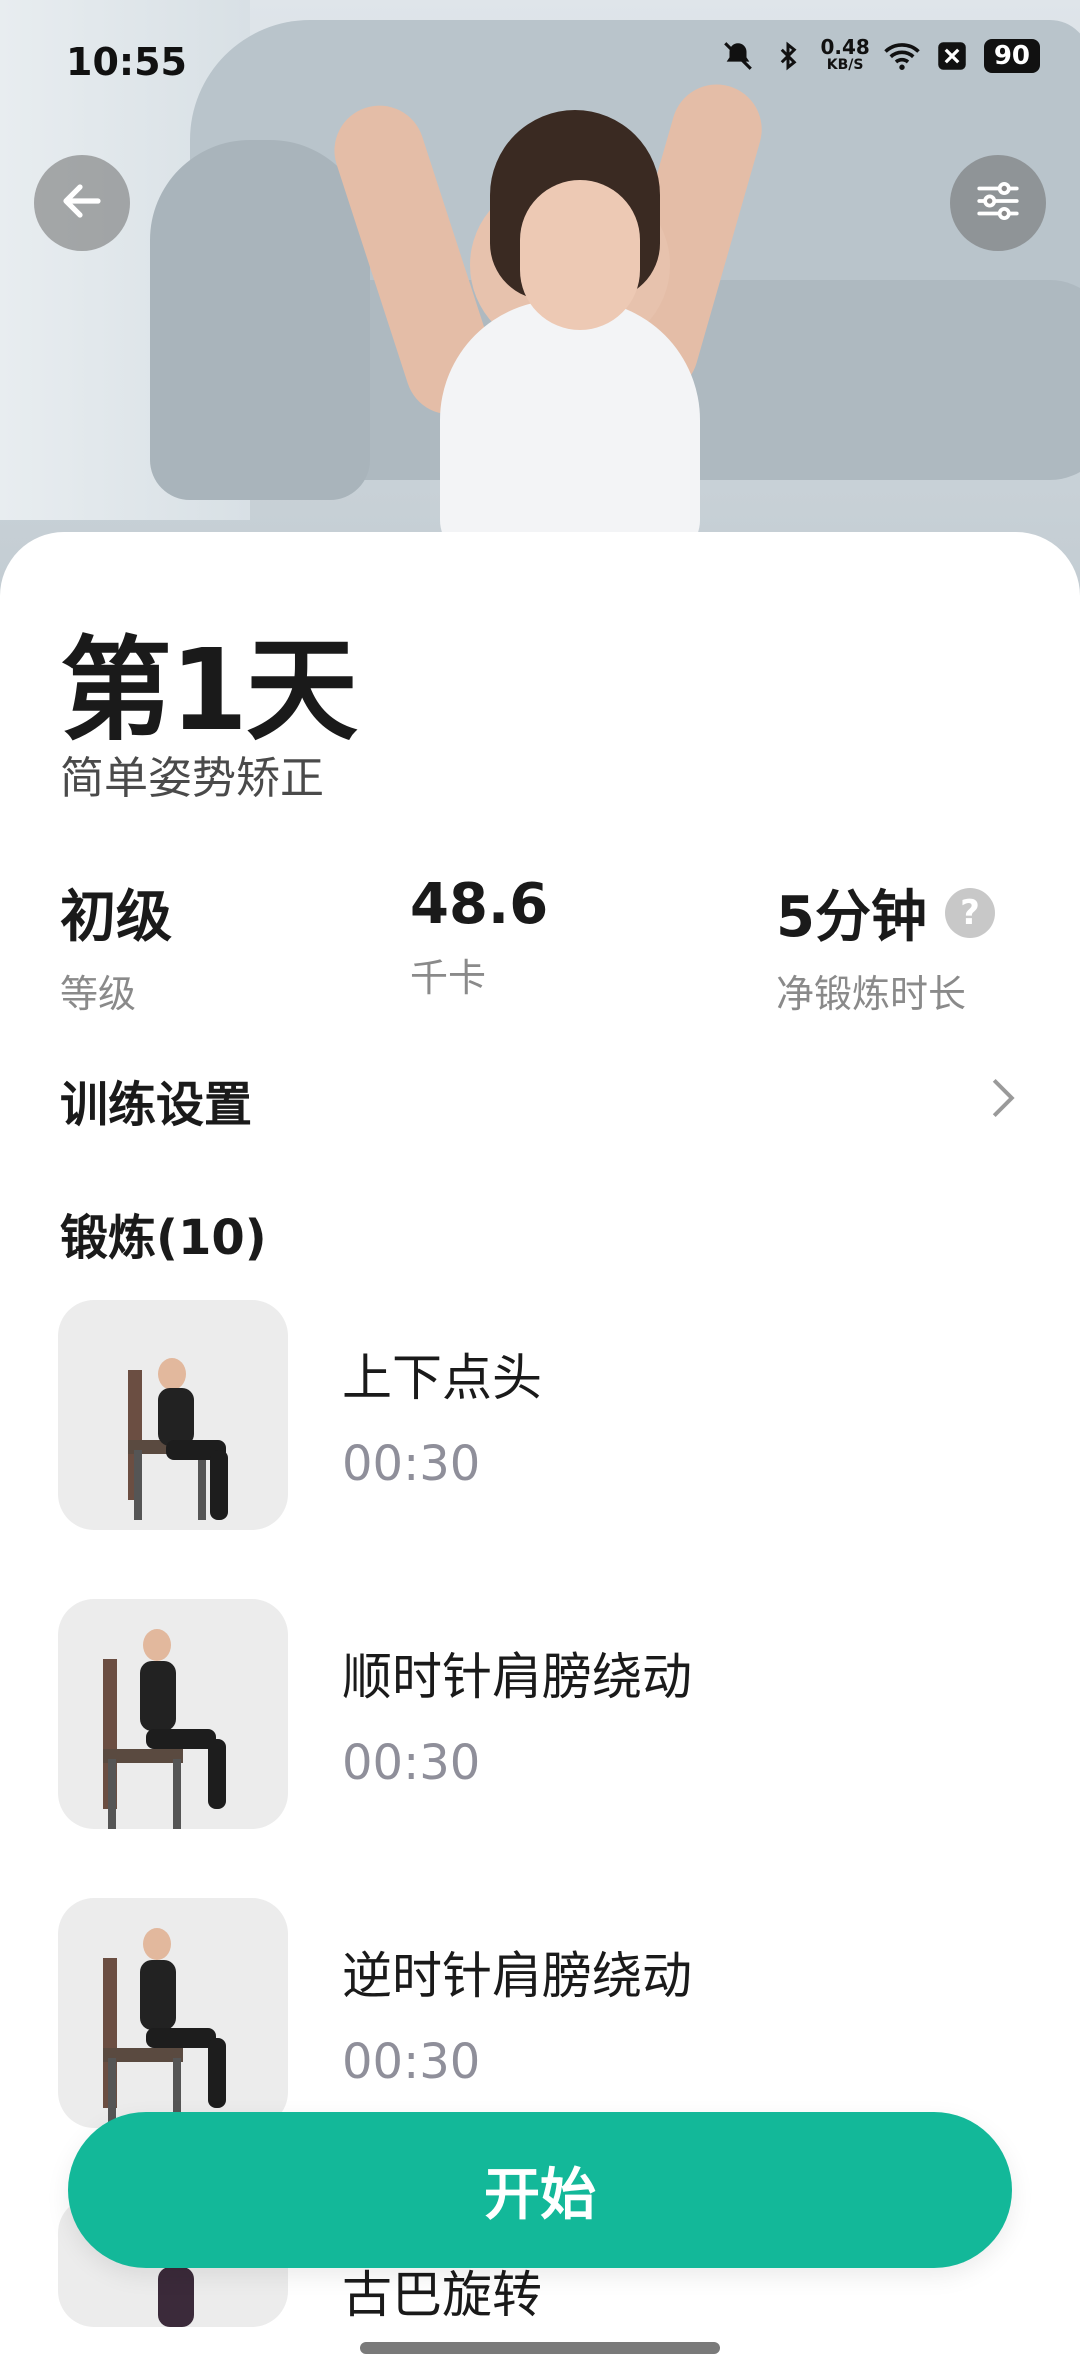 The width and height of the screenshot is (1080, 2376). I want to click on status-time: 10:55, so click(126, 62).